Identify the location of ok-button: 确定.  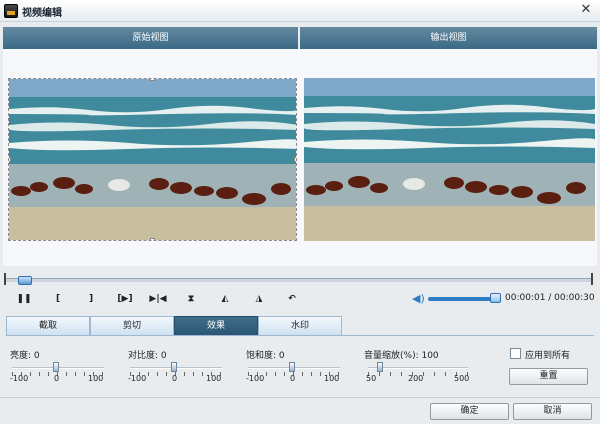
(469, 411).